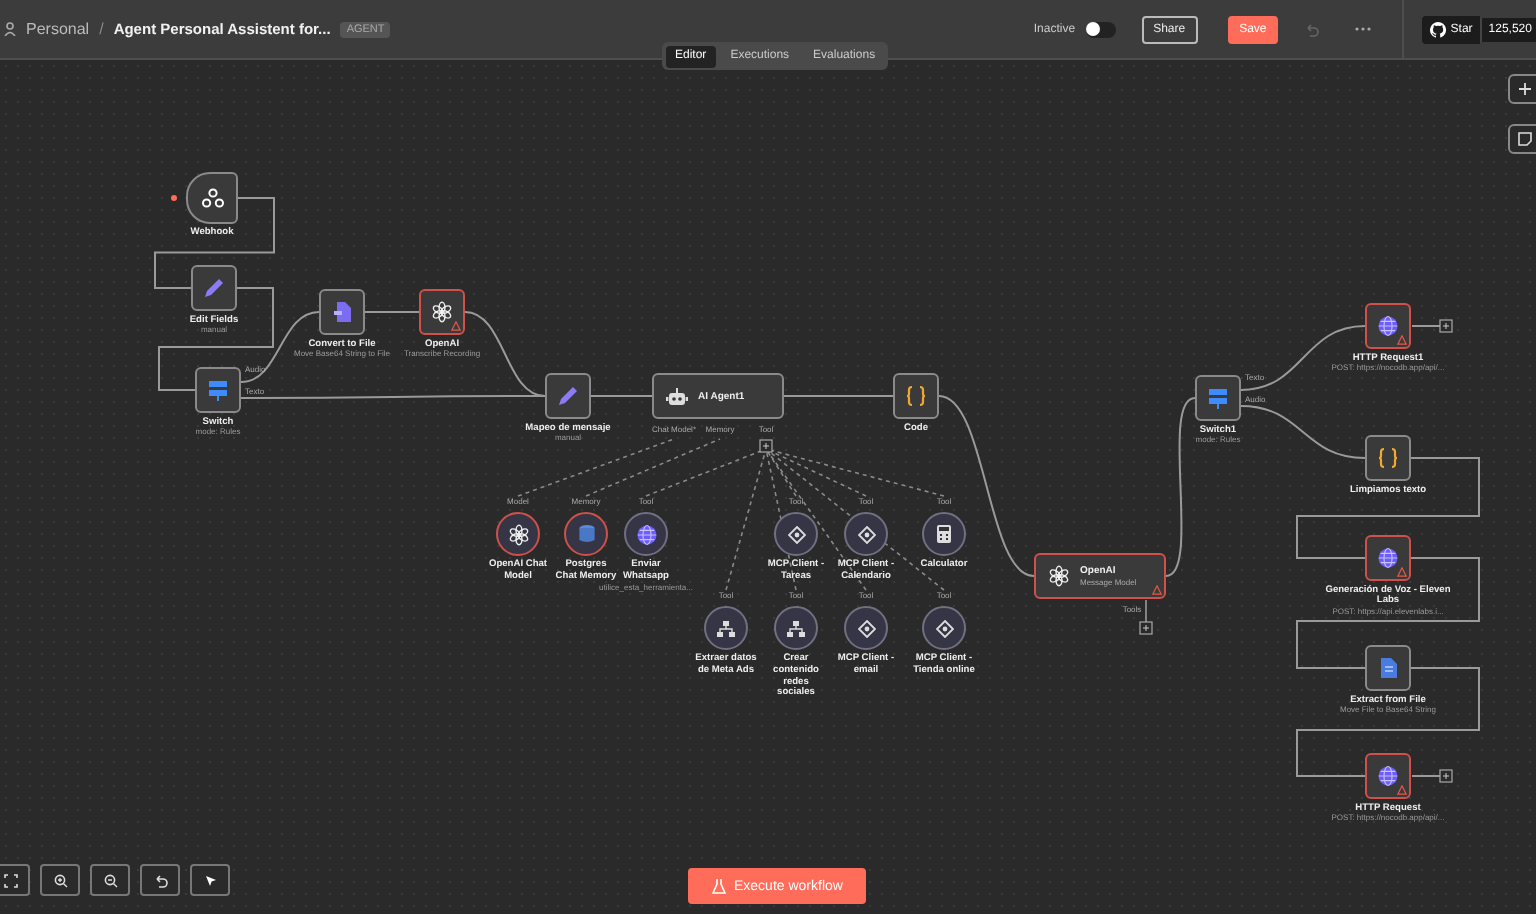 Image resolution: width=1536 pixels, height=914 pixels. I want to click on undo-icon, so click(160, 880).